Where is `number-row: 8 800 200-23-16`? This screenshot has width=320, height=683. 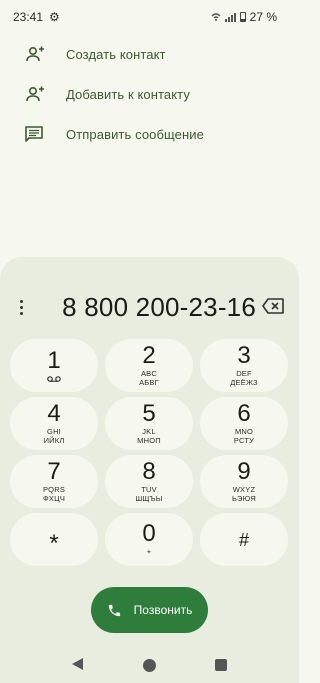
number-row: 8 800 200-23-16 is located at coordinates (149, 307).